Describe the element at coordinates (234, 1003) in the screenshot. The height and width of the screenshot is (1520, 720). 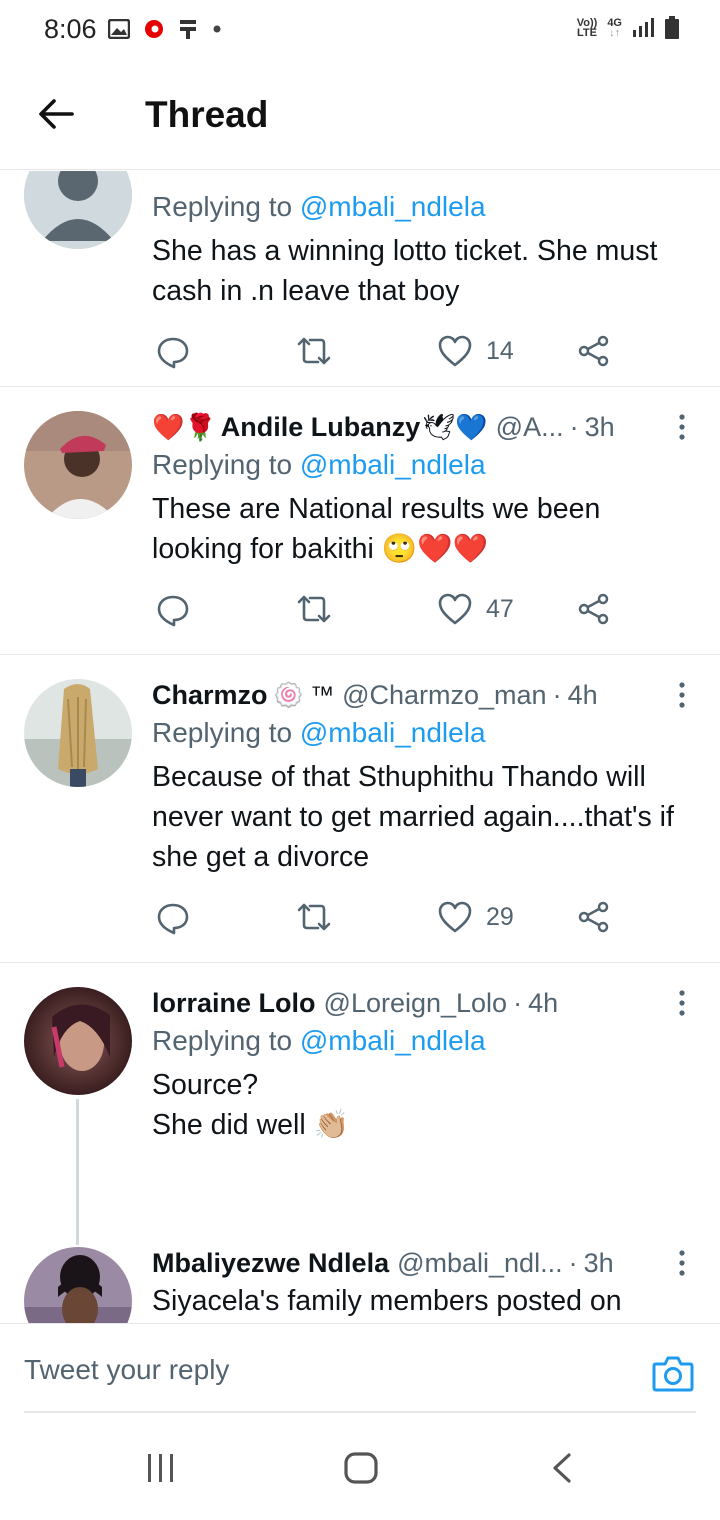
I see `display-name: lorraine Lolo` at that location.